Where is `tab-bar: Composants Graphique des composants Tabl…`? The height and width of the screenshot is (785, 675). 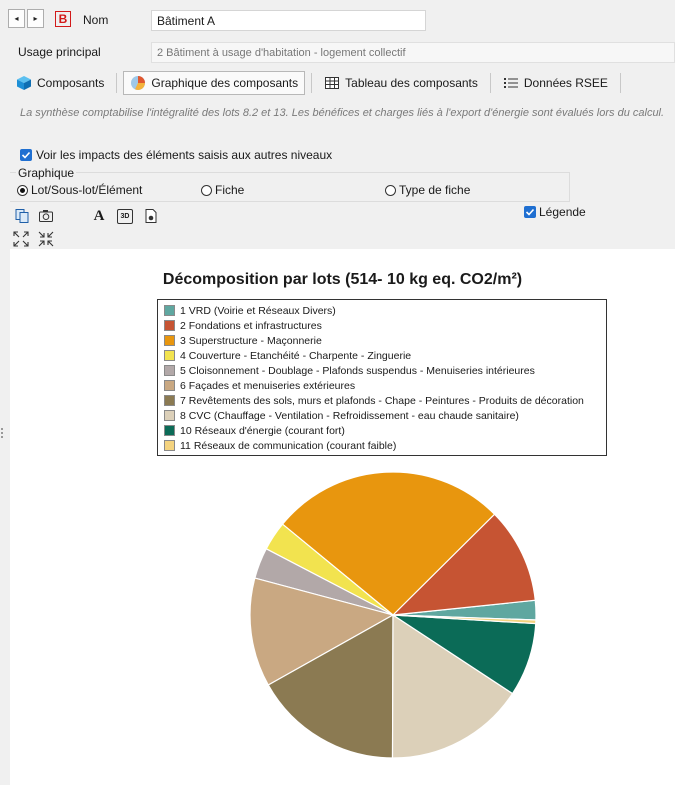 tab-bar: Composants Graphique des composants Tabl… is located at coordinates (315, 83).